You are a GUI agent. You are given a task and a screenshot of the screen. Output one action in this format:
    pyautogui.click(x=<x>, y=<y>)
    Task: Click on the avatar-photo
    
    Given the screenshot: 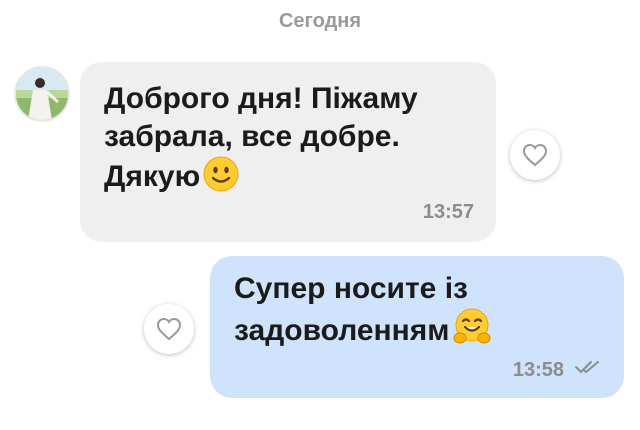 What is the action you would take?
    pyautogui.click(x=42, y=94)
    